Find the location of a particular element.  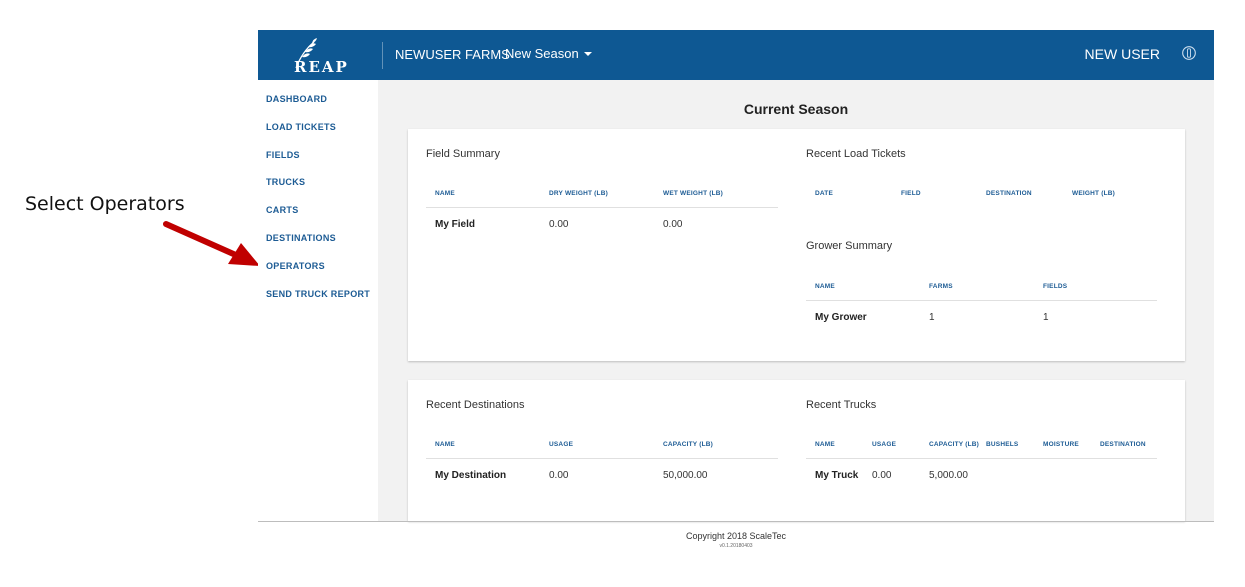

season-label: New Season is located at coordinates (542, 53).